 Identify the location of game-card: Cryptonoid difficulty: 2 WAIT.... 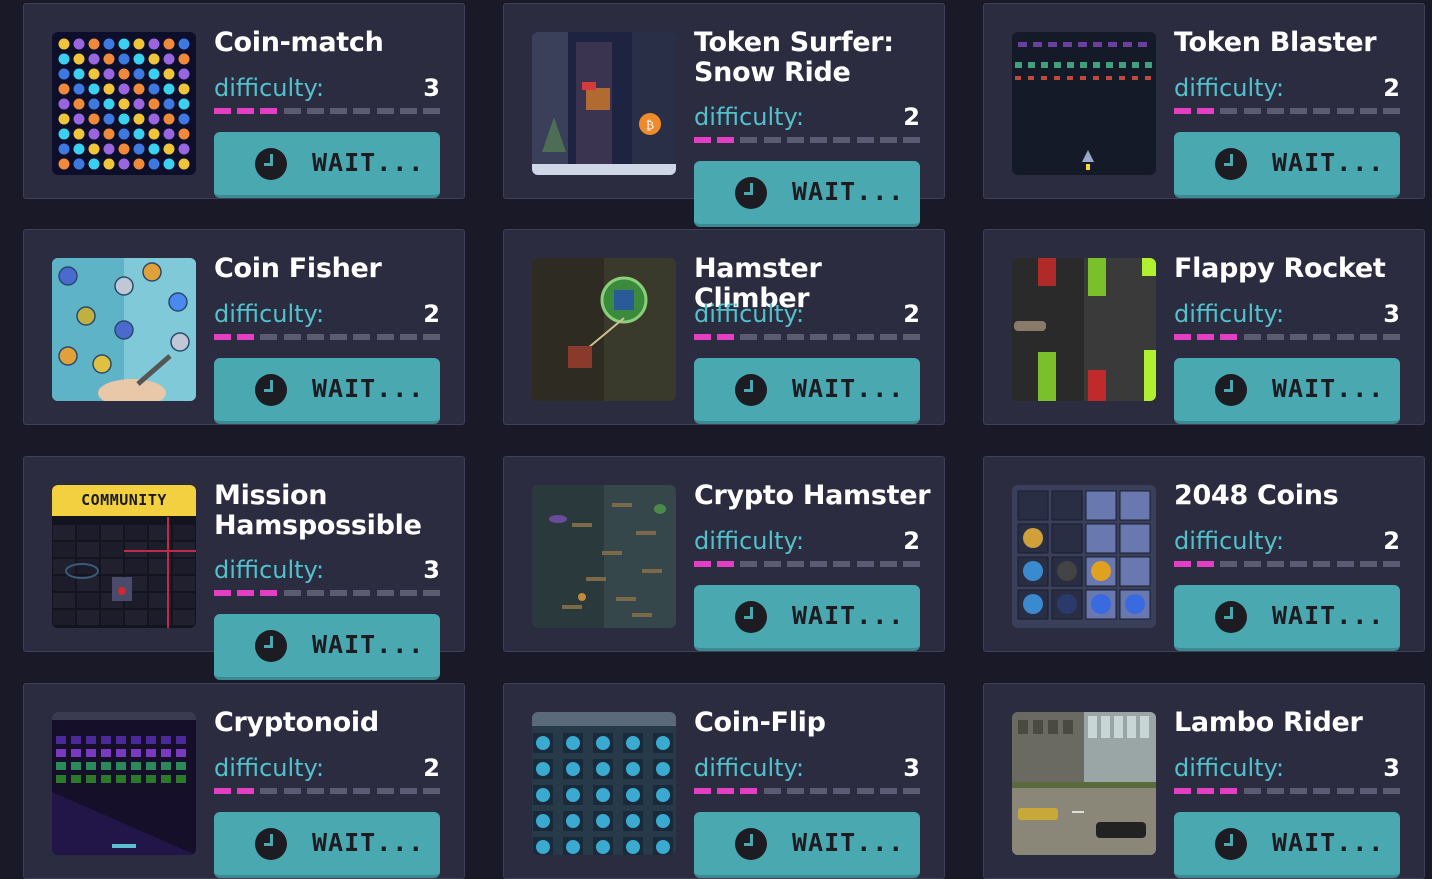
(244, 781).